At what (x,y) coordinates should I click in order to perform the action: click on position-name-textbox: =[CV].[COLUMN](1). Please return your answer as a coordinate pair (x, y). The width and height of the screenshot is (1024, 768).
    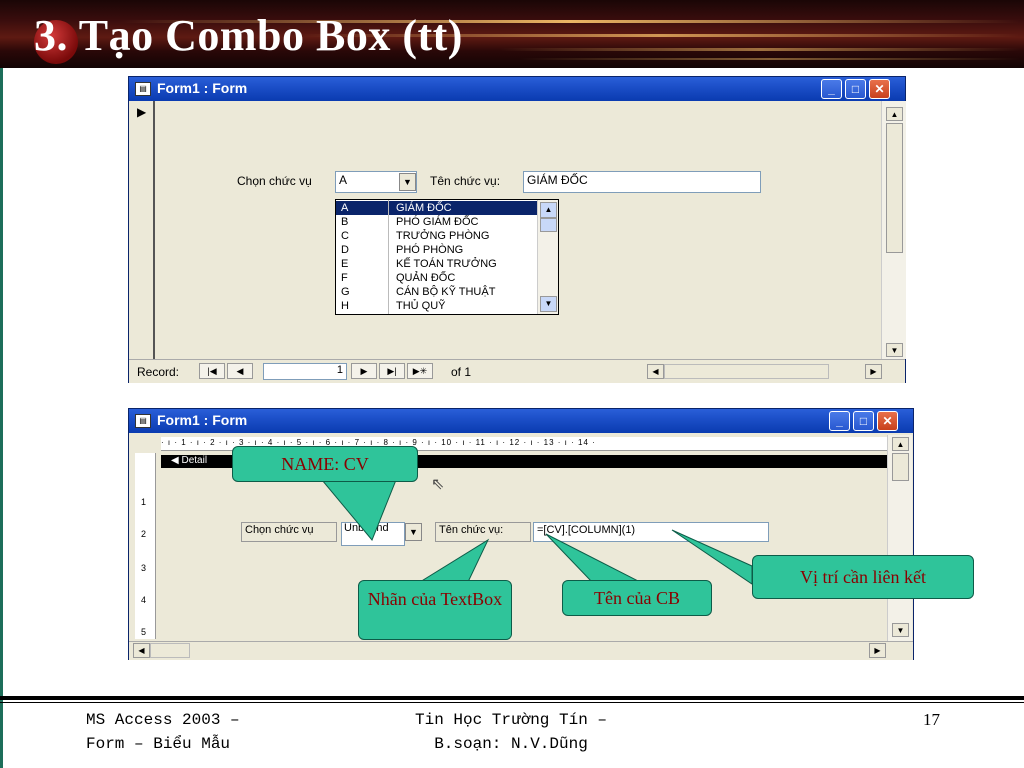
    Looking at the image, I should click on (651, 532).